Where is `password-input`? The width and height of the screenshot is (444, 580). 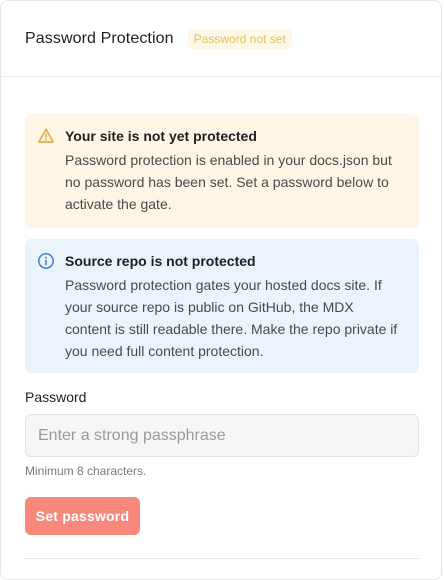
password-input is located at coordinates (222, 435).